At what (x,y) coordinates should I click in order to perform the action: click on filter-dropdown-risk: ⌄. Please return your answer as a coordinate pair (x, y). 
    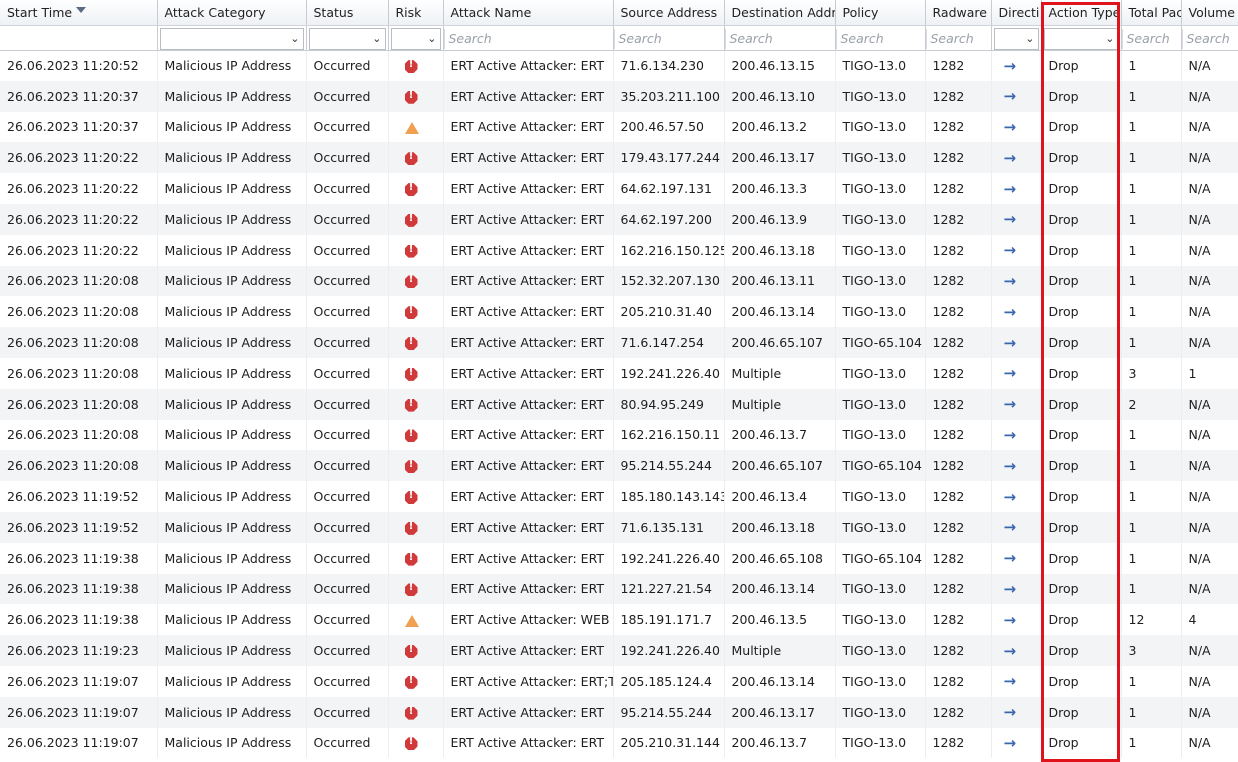
    Looking at the image, I should click on (415, 38).